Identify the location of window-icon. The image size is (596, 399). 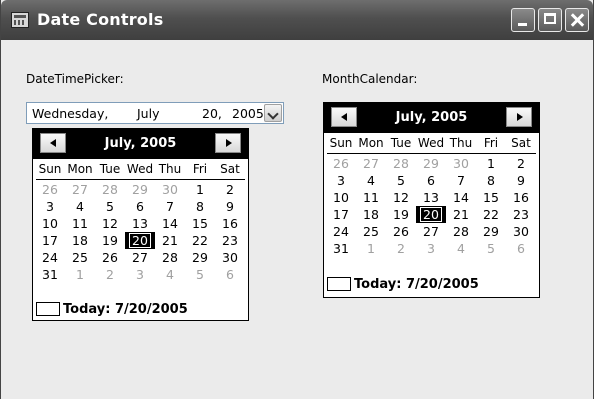
(20, 20).